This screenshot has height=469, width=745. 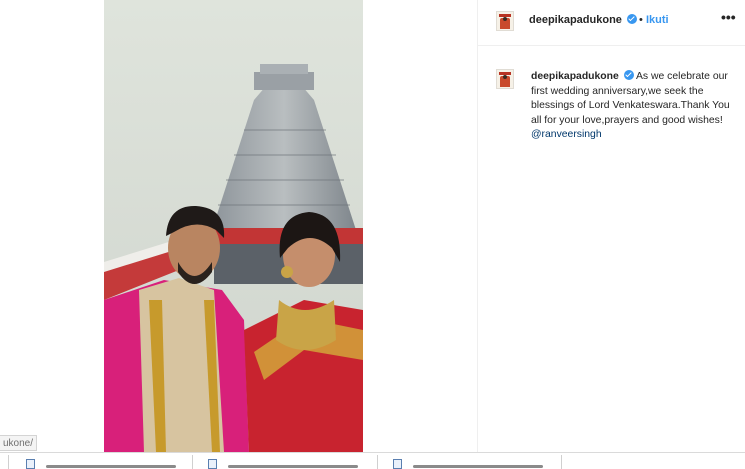 What do you see at coordinates (19, 443) in the screenshot?
I see `status-bar-url: ukone/` at bounding box center [19, 443].